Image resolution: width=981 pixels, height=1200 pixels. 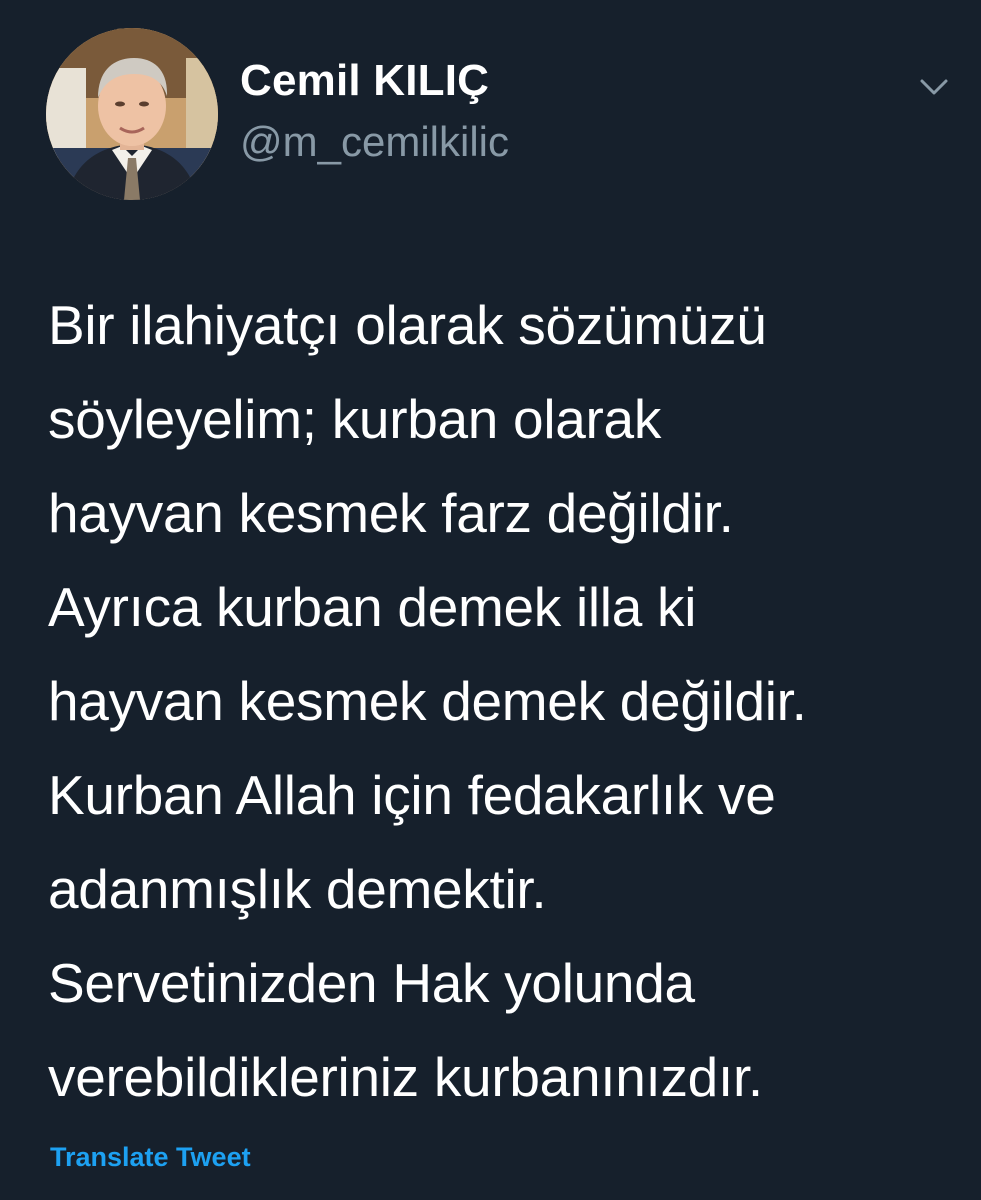 I want to click on tweet-line: Servetinizden Hak yolunda, so click(x=371, y=983).